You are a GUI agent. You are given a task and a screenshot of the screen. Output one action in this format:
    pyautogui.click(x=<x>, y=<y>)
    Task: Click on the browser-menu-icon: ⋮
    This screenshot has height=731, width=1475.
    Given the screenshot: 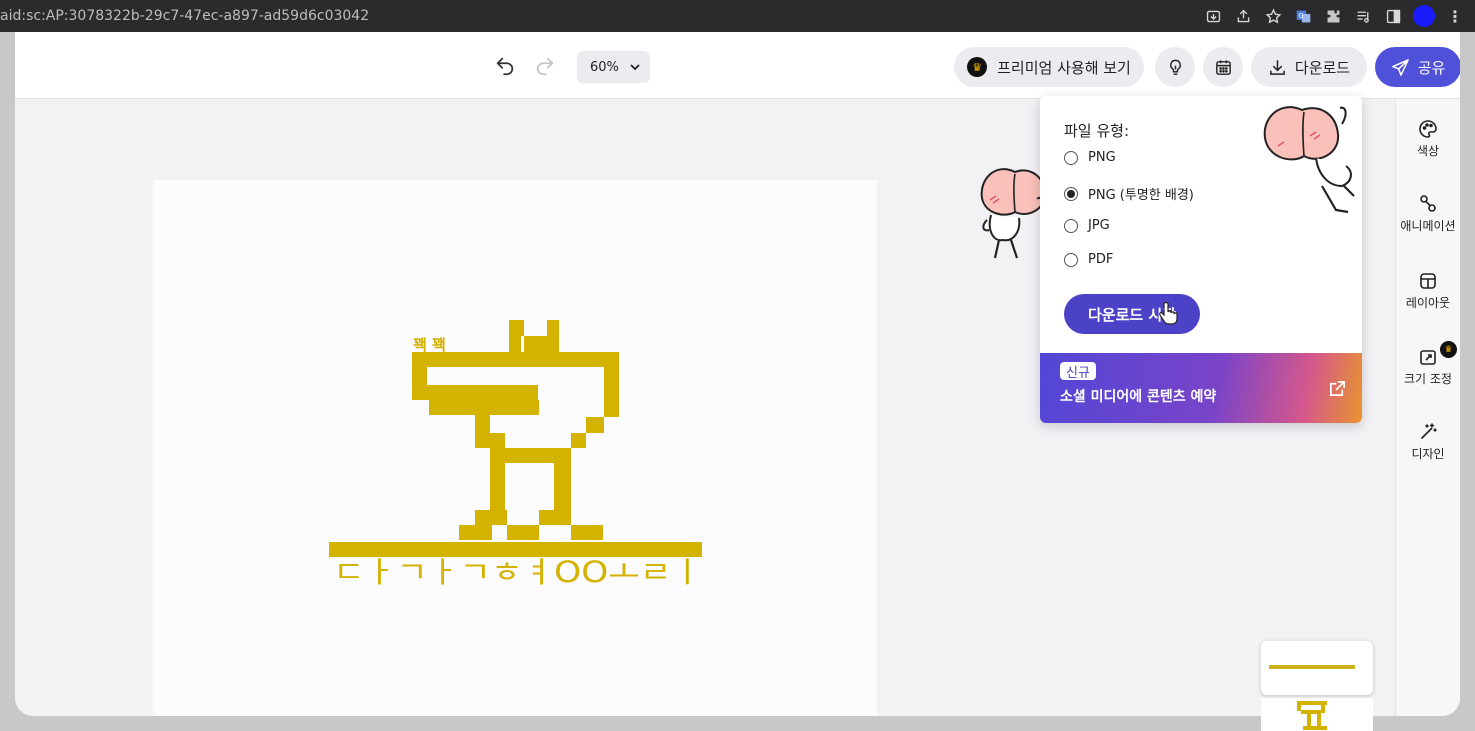 What is the action you would take?
    pyautogui.click(x=1455, y=16)
    